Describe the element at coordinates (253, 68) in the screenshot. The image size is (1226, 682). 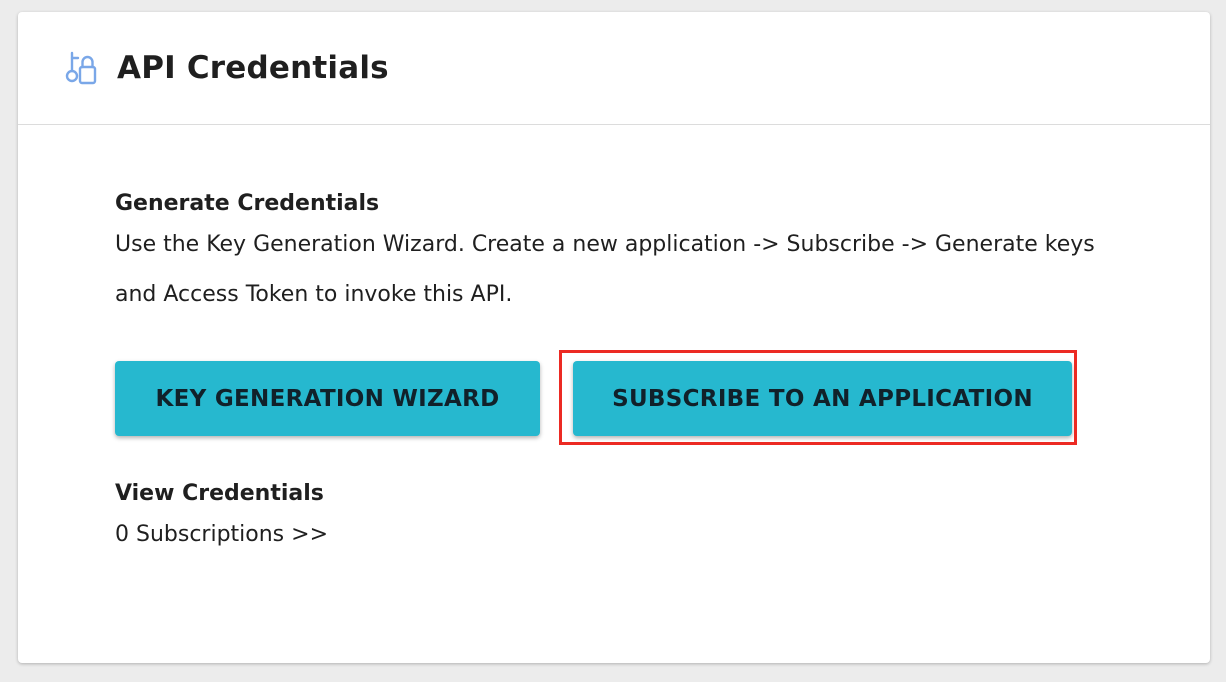
I see `page-title: API Credentials` at that location.